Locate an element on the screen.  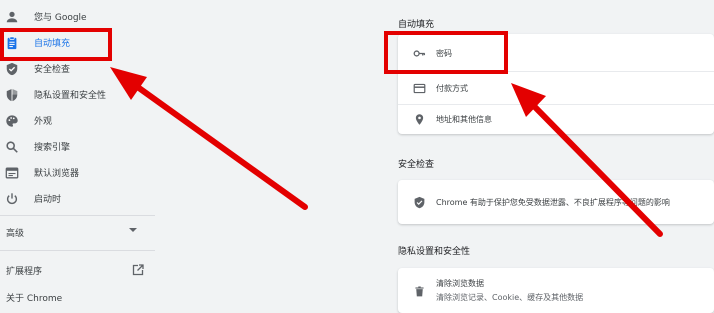
sidebar-item-label: 搜索引擎 is located at coordinates (52, 148).